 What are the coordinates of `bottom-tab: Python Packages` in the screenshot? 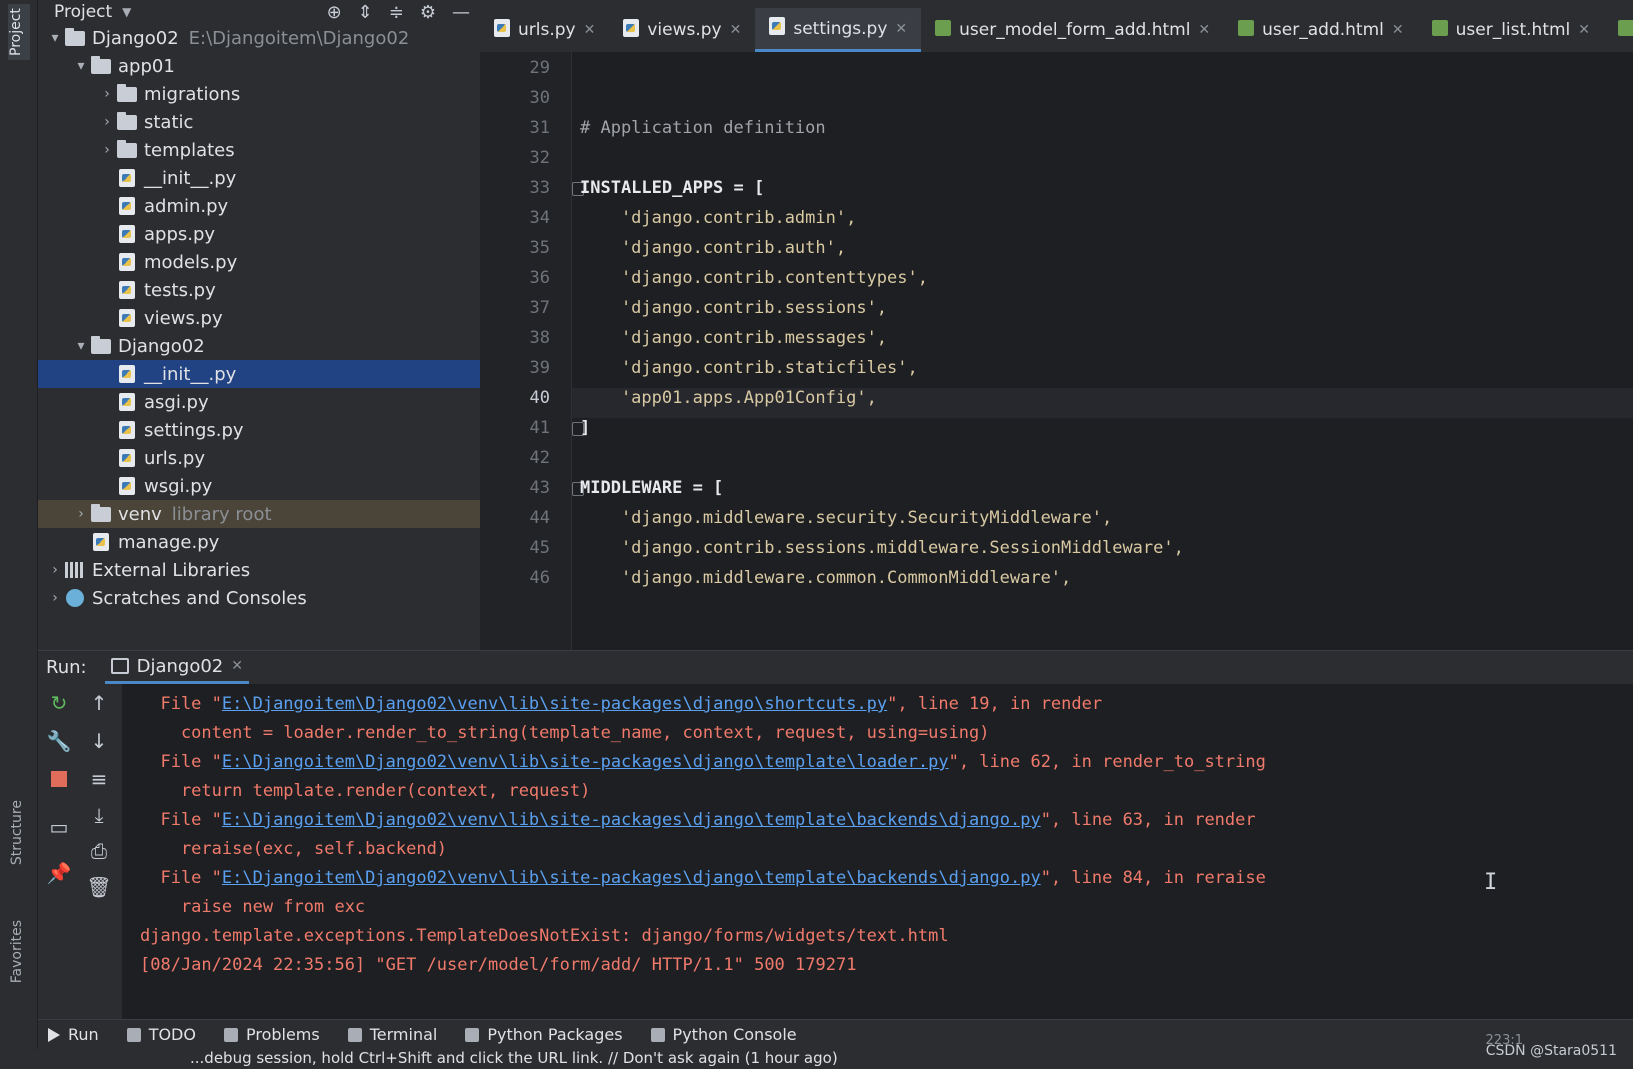 It's located at (544, 1034).